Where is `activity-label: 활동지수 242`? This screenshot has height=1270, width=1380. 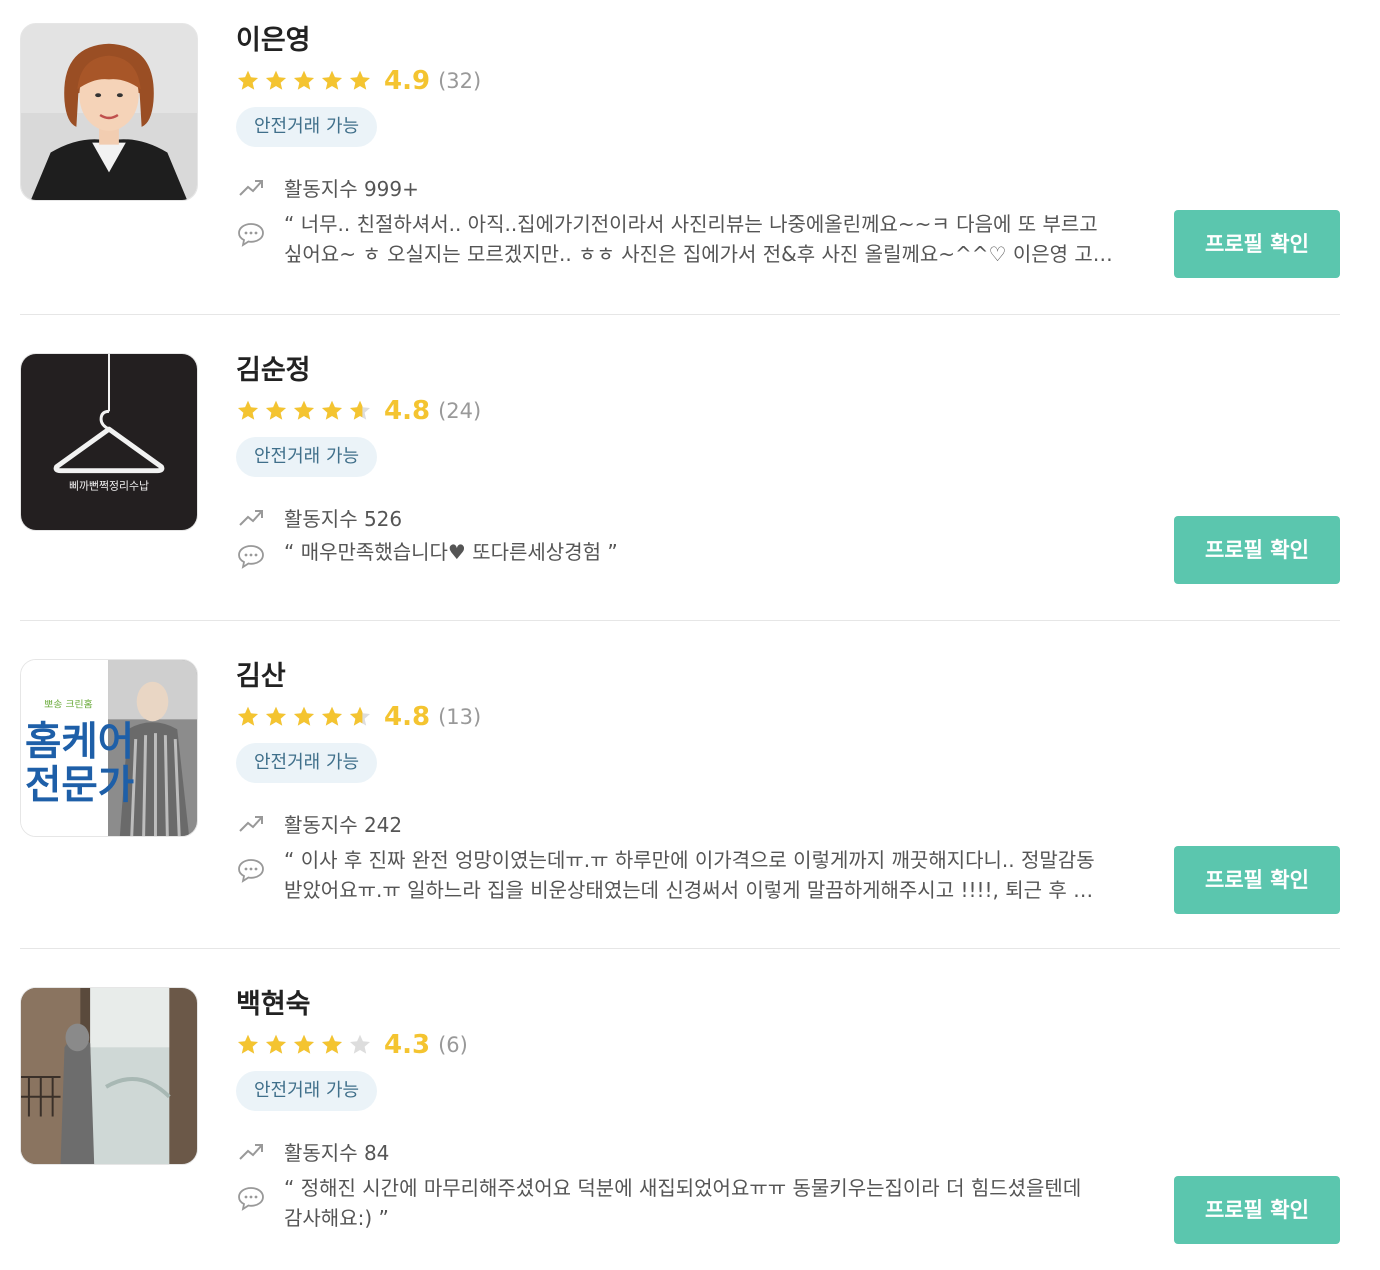
activity-label: 활동지수 242 is located at coordinates (343, 824).